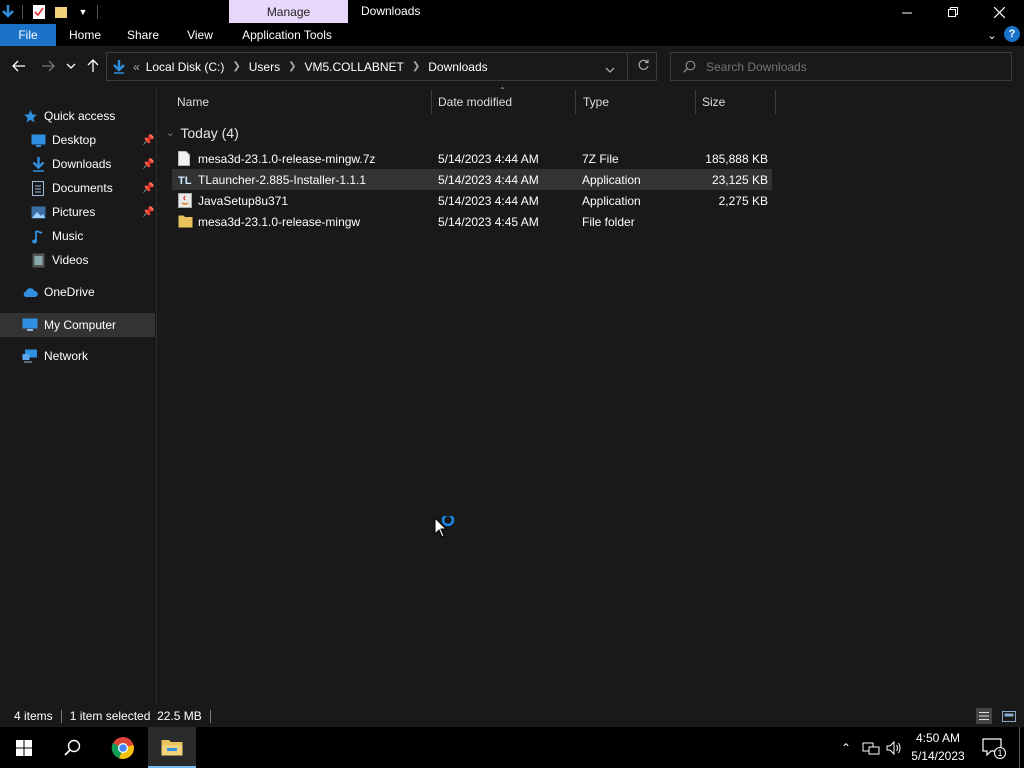 The width and height of the screenshot is (1024, 768). What do you see at coordinates (854, 66) in the screenshot?
I see `search-input` at bounding box center [854, 66].